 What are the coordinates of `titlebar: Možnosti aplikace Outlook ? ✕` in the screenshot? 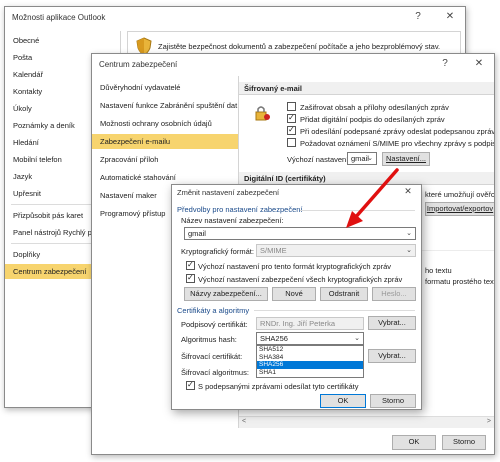 It's located at (235, 18).